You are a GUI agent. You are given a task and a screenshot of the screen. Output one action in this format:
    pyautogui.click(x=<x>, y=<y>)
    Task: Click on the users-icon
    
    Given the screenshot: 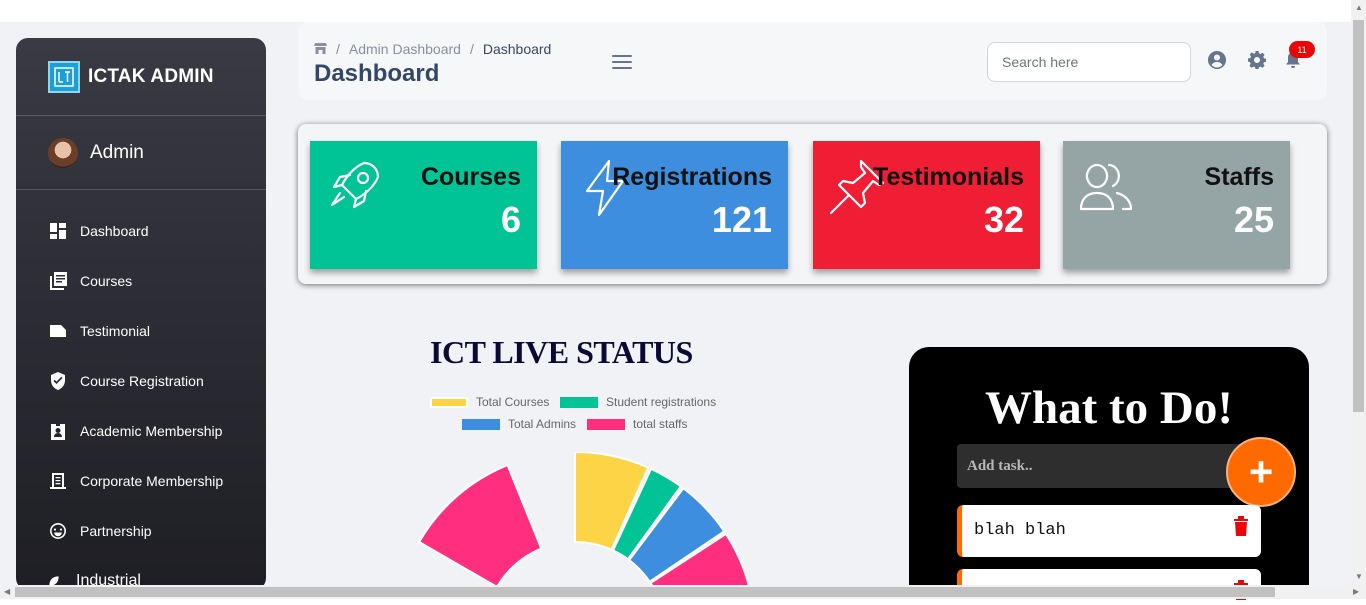 What is the action you would take?
    pyautogui.click(x=1107, y=187)
    